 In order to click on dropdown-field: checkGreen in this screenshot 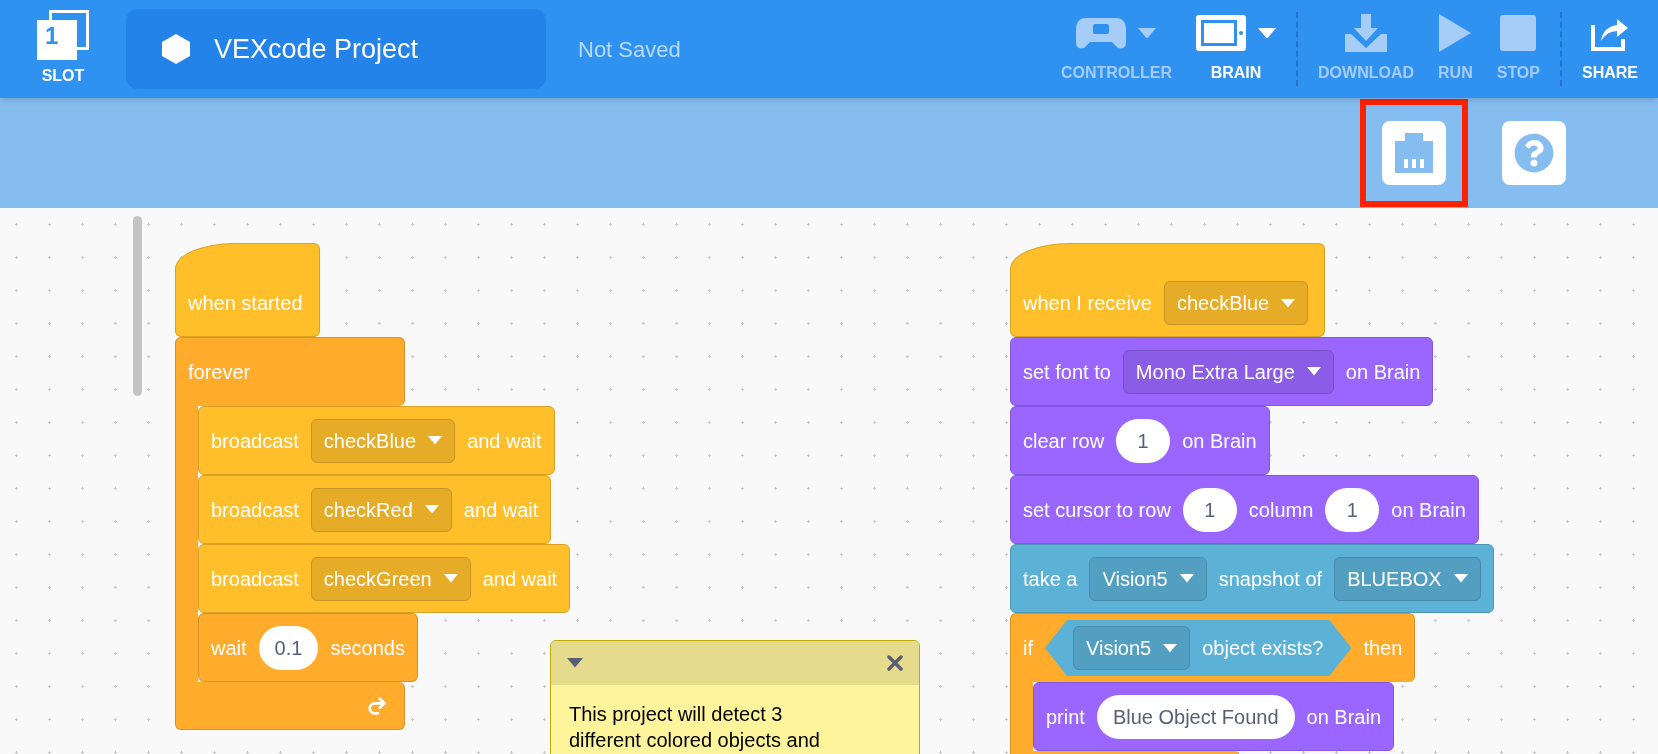, I will do `click(390, 578)`.